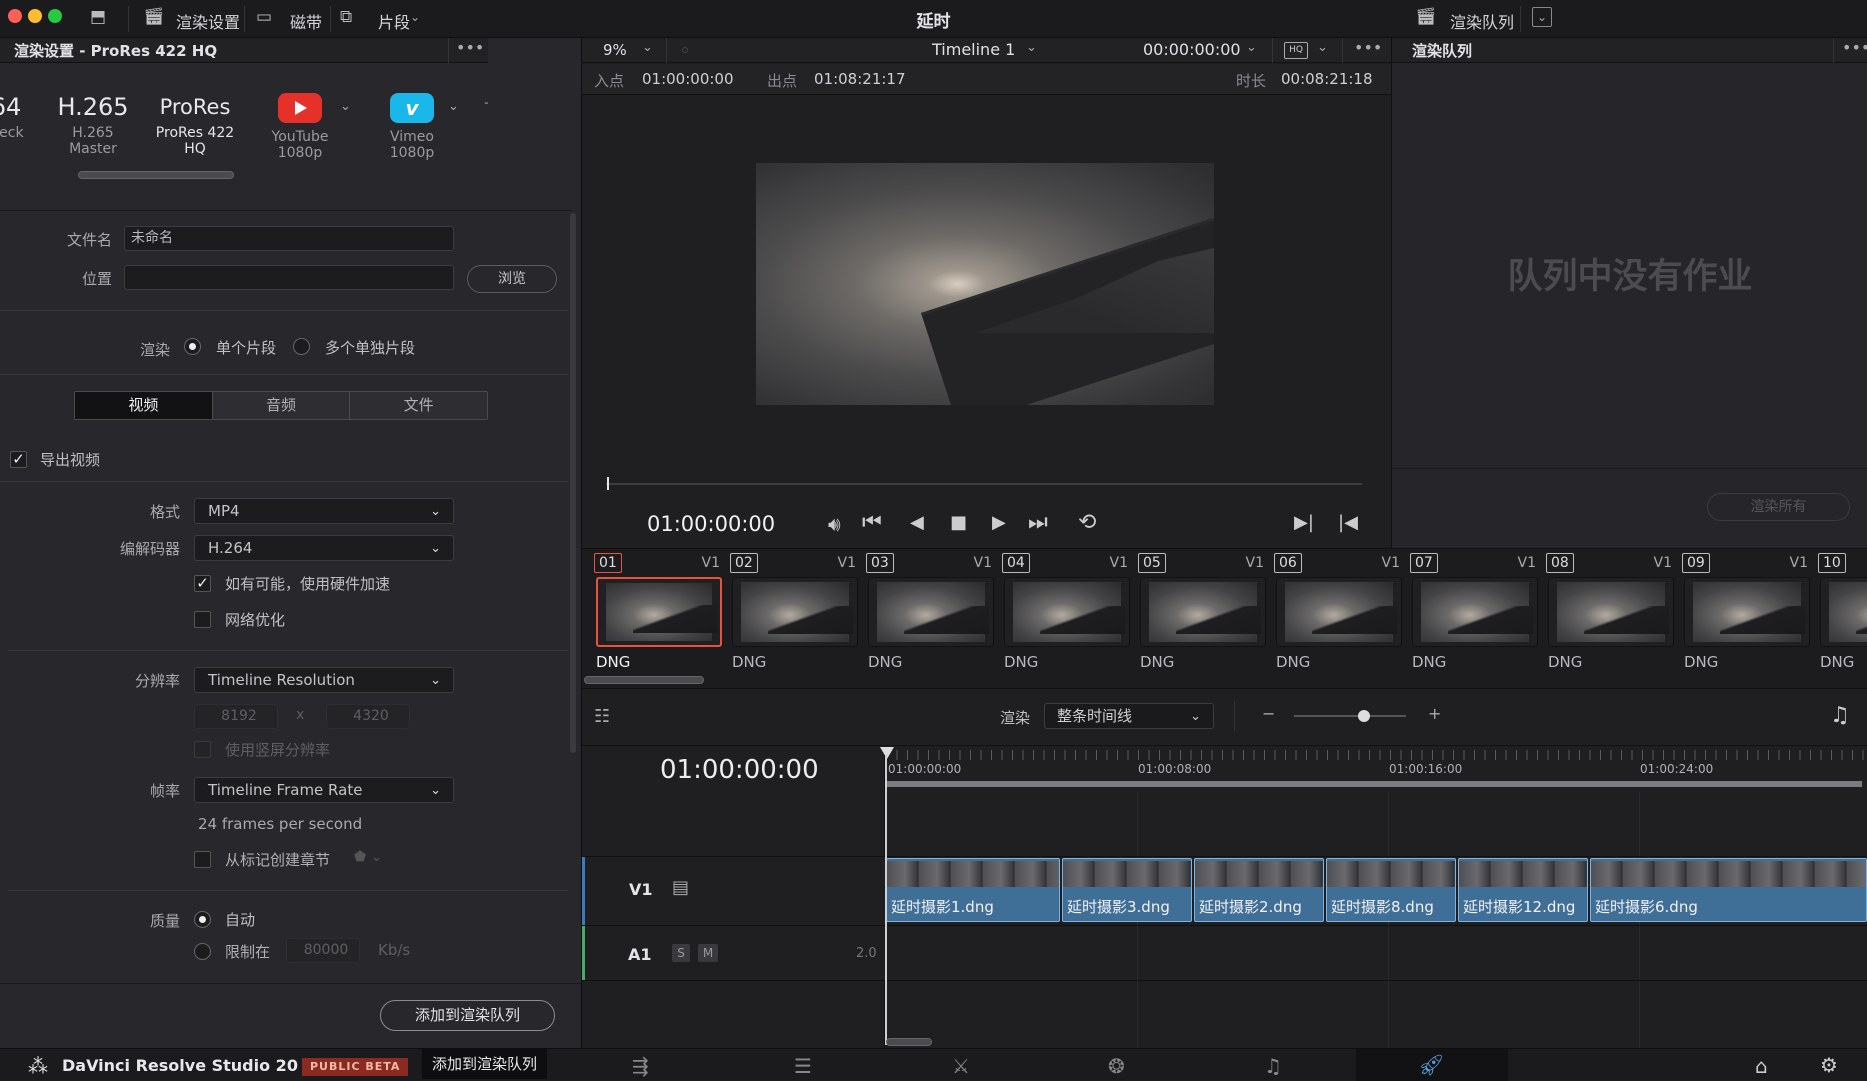  I want to click on cut-page-icon: ⇶, so click(640, 1066).